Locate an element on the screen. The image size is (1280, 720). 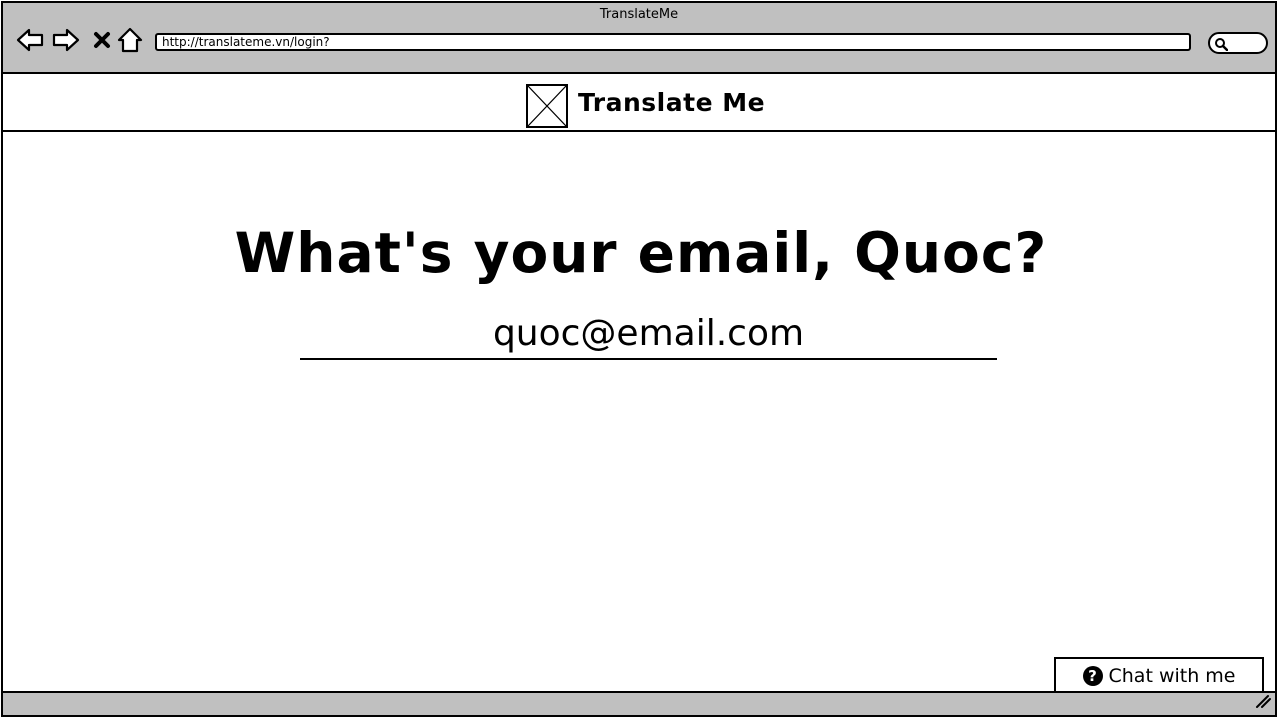
browser-toolbar: TranslateMe http://translateme.vn/login? is located at coordinates (639, 38).